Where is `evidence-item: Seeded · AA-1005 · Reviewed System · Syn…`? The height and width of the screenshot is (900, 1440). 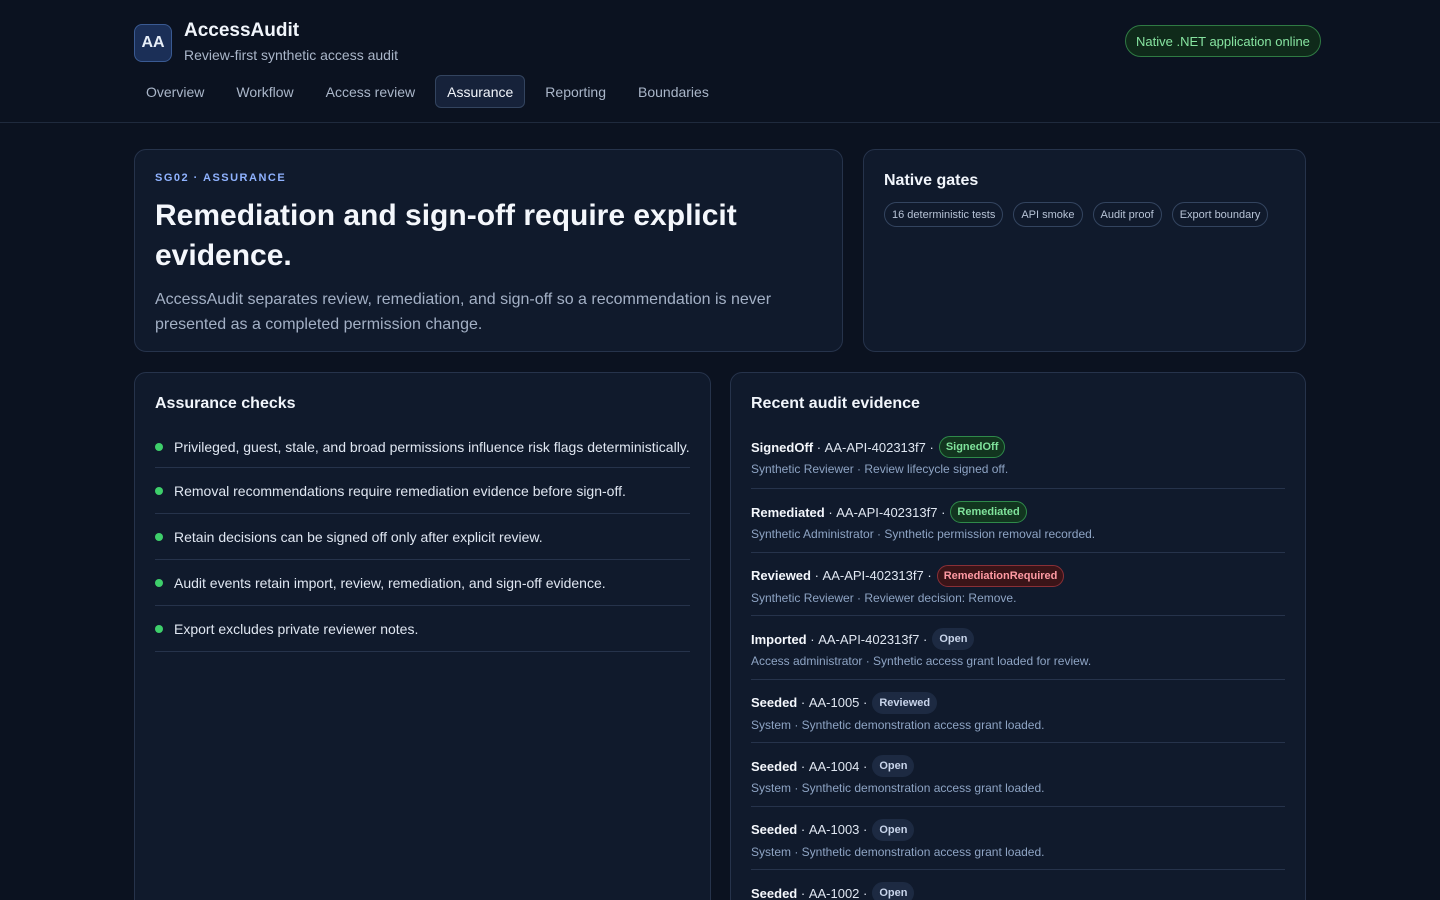 evidence-item: Seeded · AA-1005 · Reviewed System · Syn… is located at coordinates (1018, 711).